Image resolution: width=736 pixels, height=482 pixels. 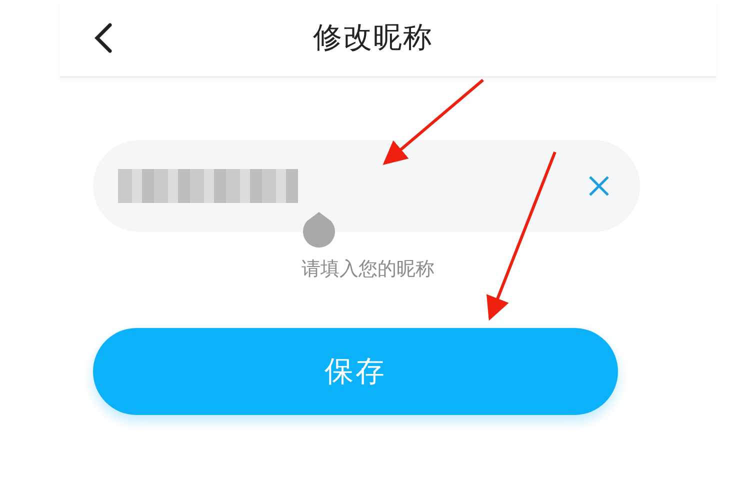 What do you see at coordinates (373, 37) in the screenshot?
I see `page-title: 修改昵称` at bounding box center [373, 37].